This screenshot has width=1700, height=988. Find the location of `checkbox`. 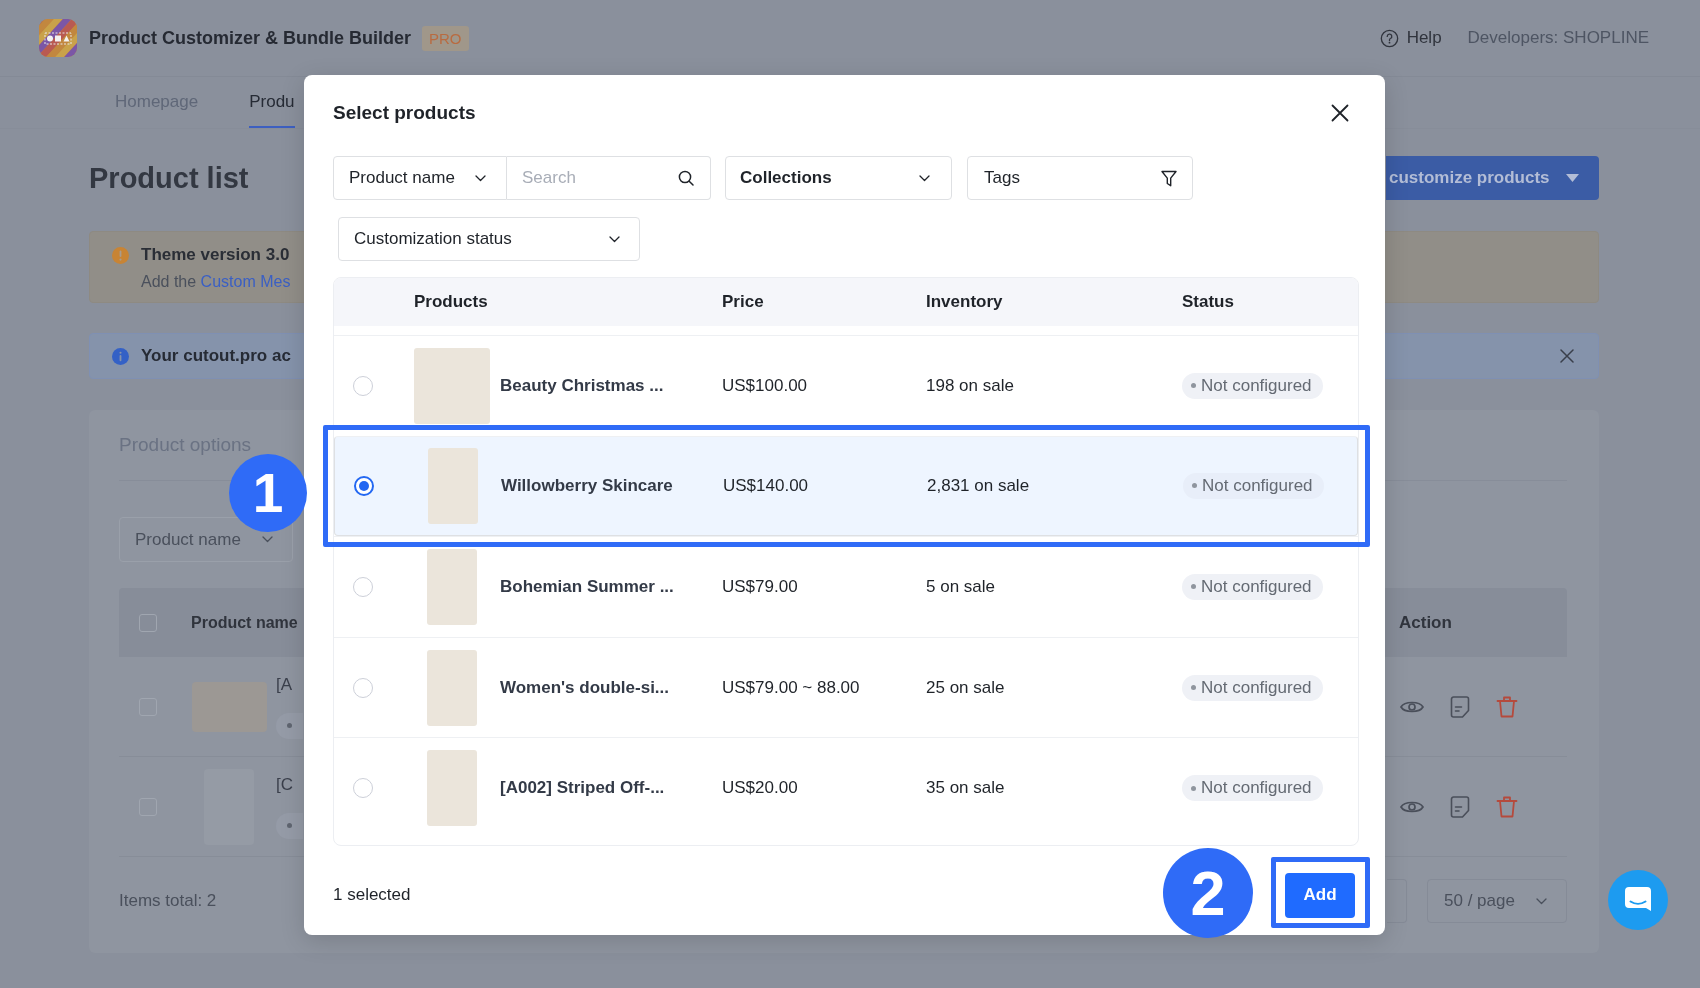

checkbox is located at coordinates (148, 622).